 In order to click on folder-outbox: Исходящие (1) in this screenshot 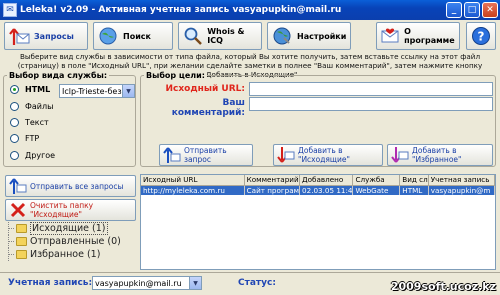, I will do `click(70, 228)`.